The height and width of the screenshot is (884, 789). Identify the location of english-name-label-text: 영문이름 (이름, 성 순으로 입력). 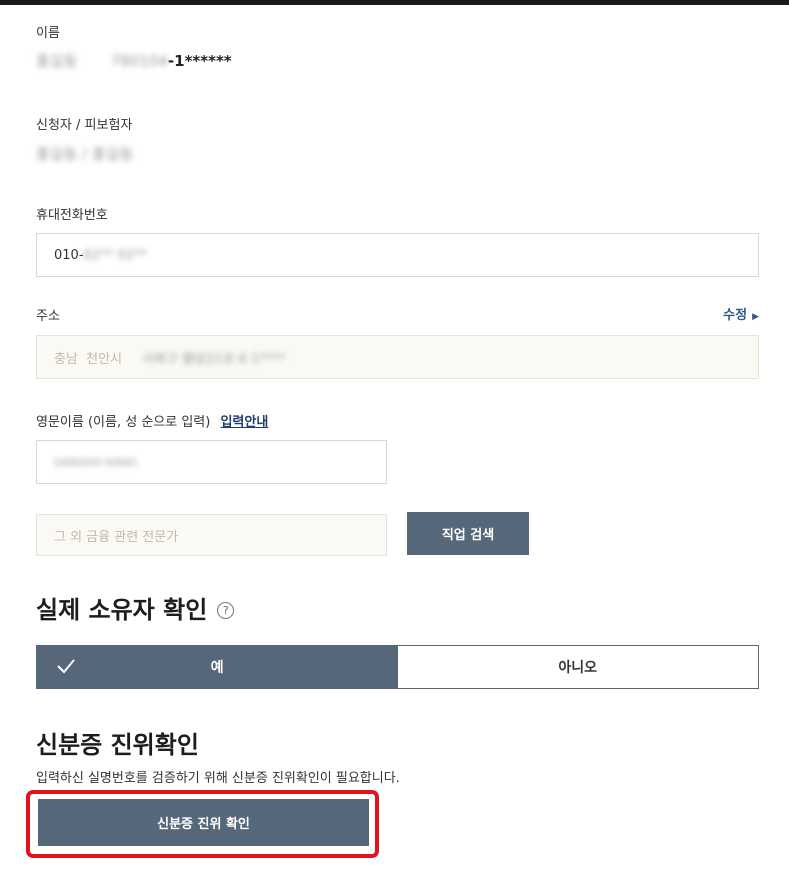
(123, 422).